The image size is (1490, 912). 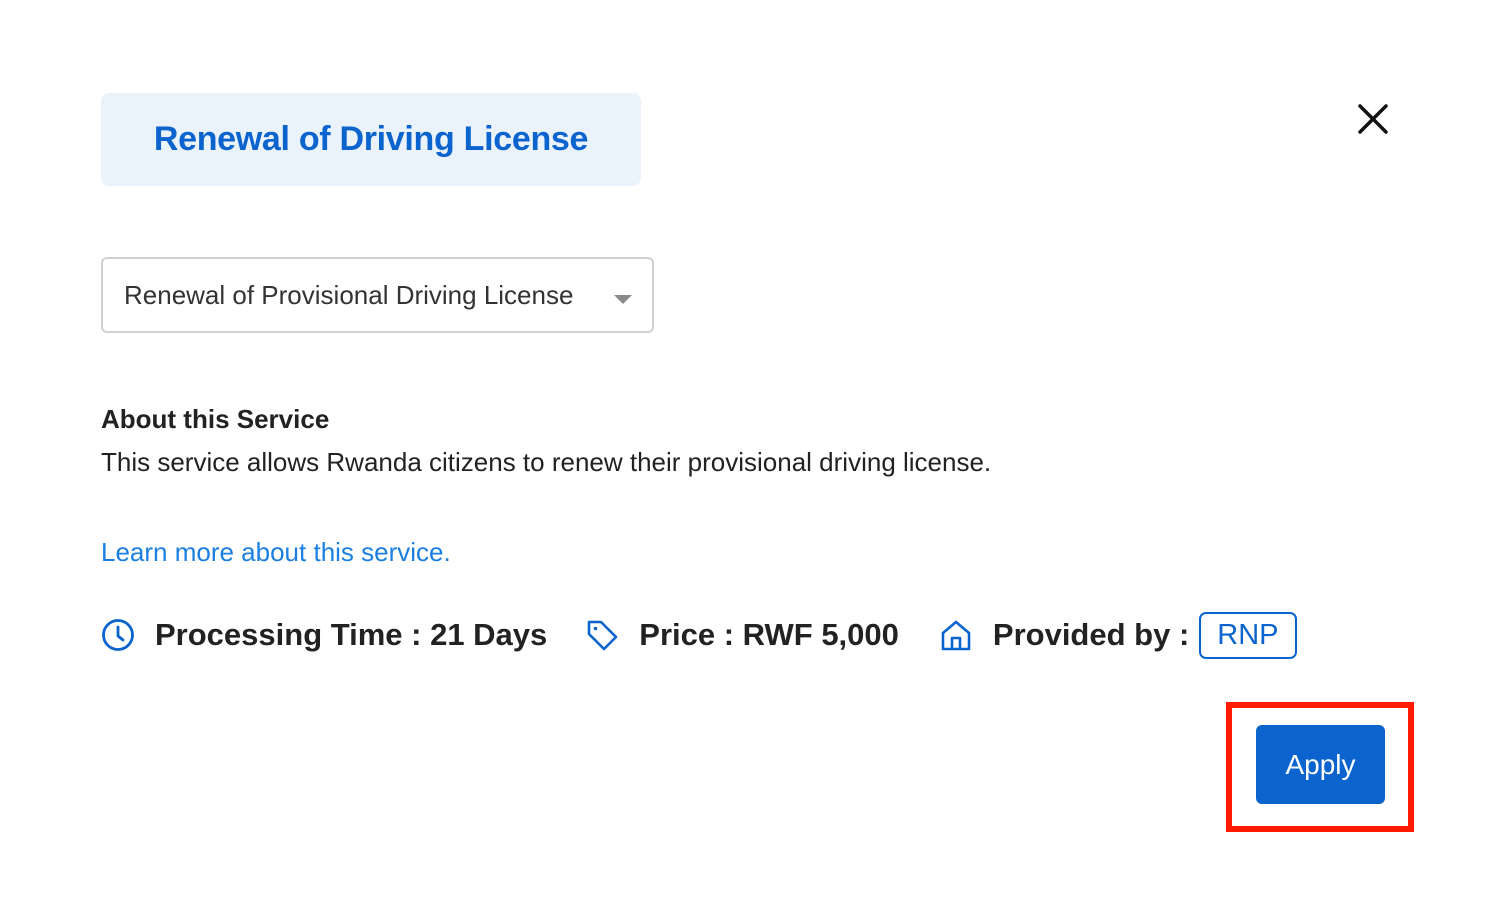 I want to click on close-icon, so click(x=1373, y=119).